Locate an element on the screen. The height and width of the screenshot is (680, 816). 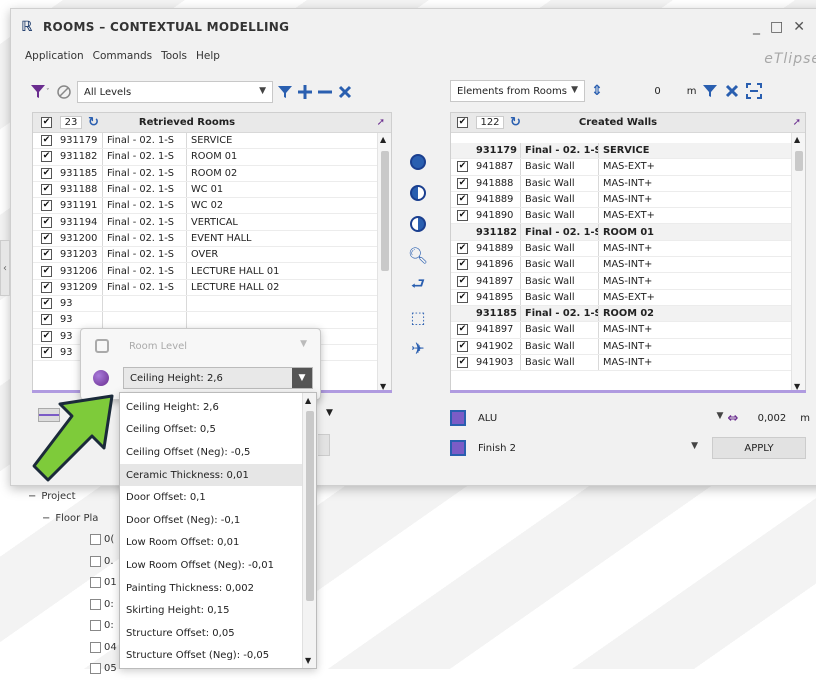
fit-icon is located at coordinates (754, 91).